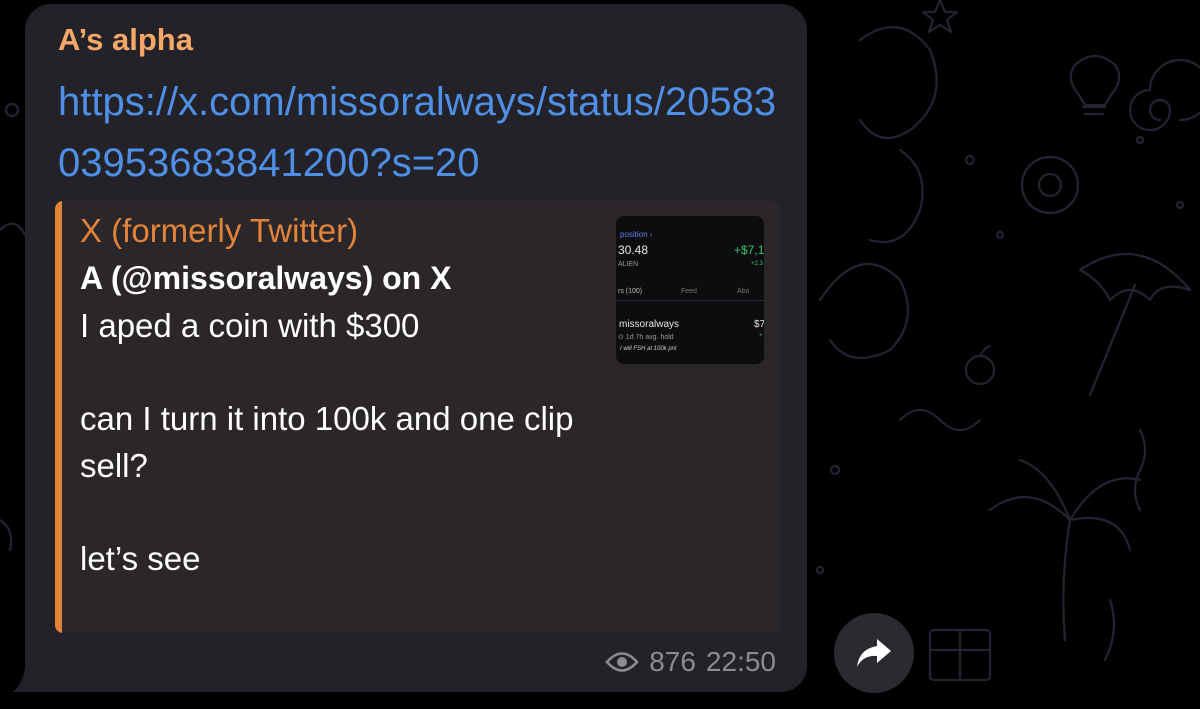  I want to click on thumb-pnl-small: +2.3, so click(757, 264).